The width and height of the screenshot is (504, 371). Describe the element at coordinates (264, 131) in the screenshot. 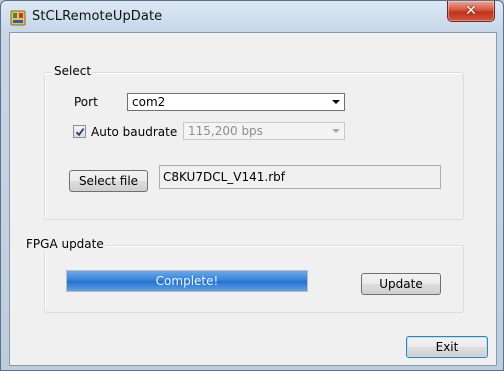

I see `baudrate-select: 115,200 bps` at that location.